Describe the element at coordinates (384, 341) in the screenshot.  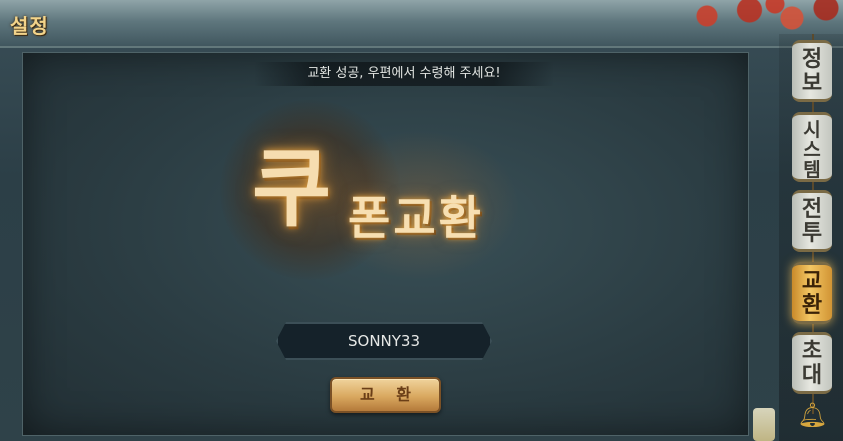
I see `coupon-code-input` at that location.